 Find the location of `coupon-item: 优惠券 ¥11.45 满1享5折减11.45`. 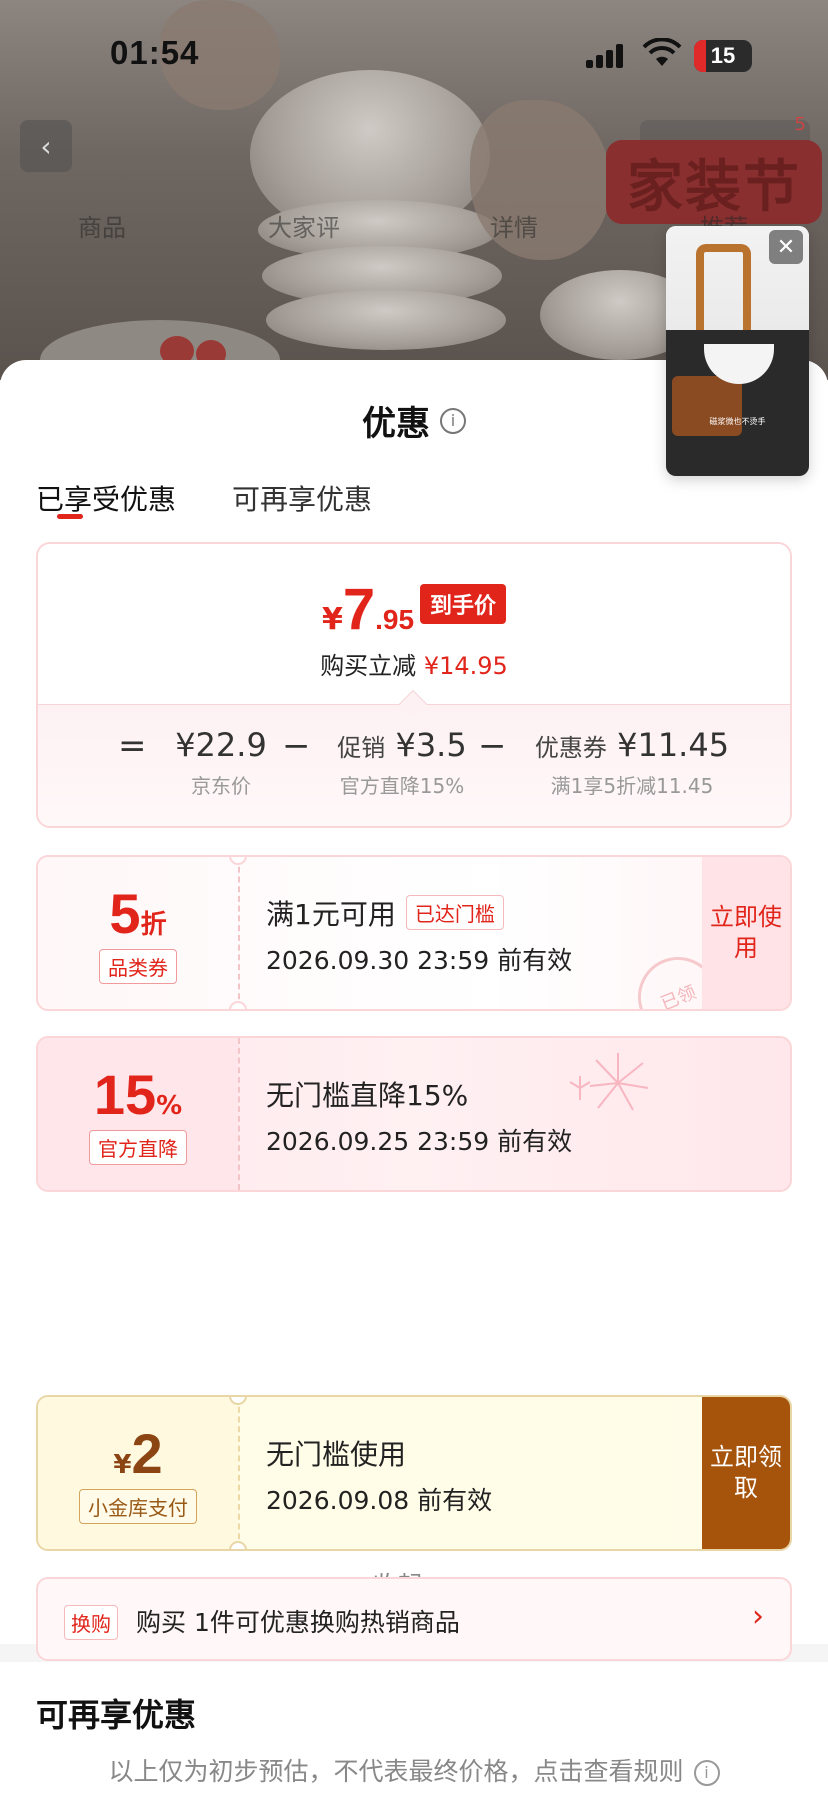

coupon-item: 优惠券 ¥11.45 满1享5折减11.45 is located at coordinates (632, 762).